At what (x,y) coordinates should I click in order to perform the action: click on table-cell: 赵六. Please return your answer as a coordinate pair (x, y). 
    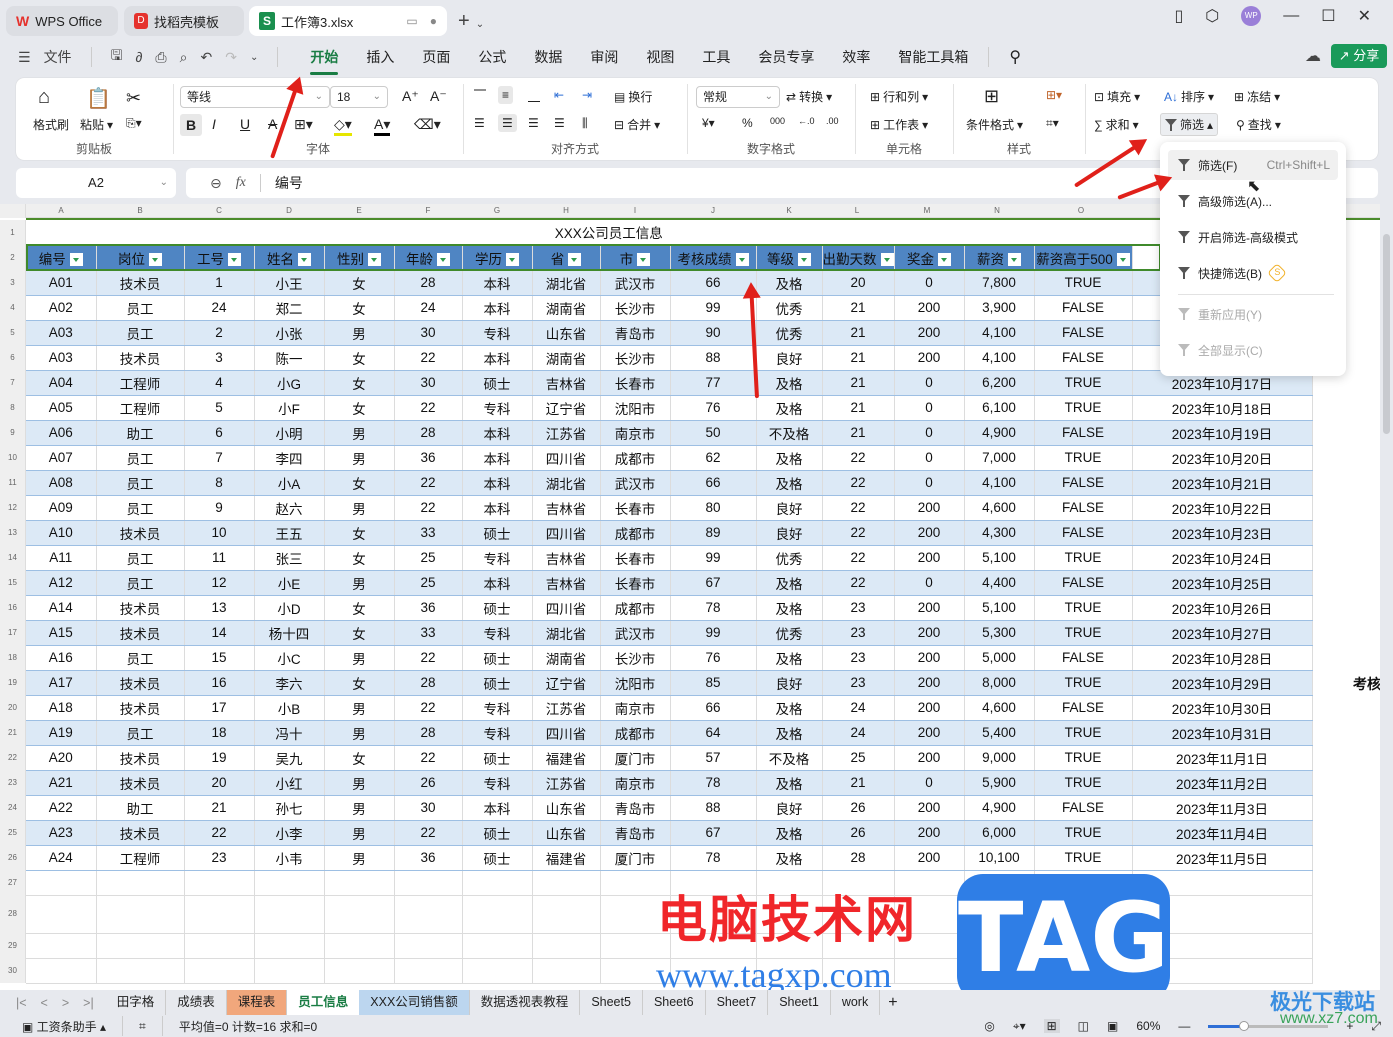
    Looking at the image, I should click on (289, 508).